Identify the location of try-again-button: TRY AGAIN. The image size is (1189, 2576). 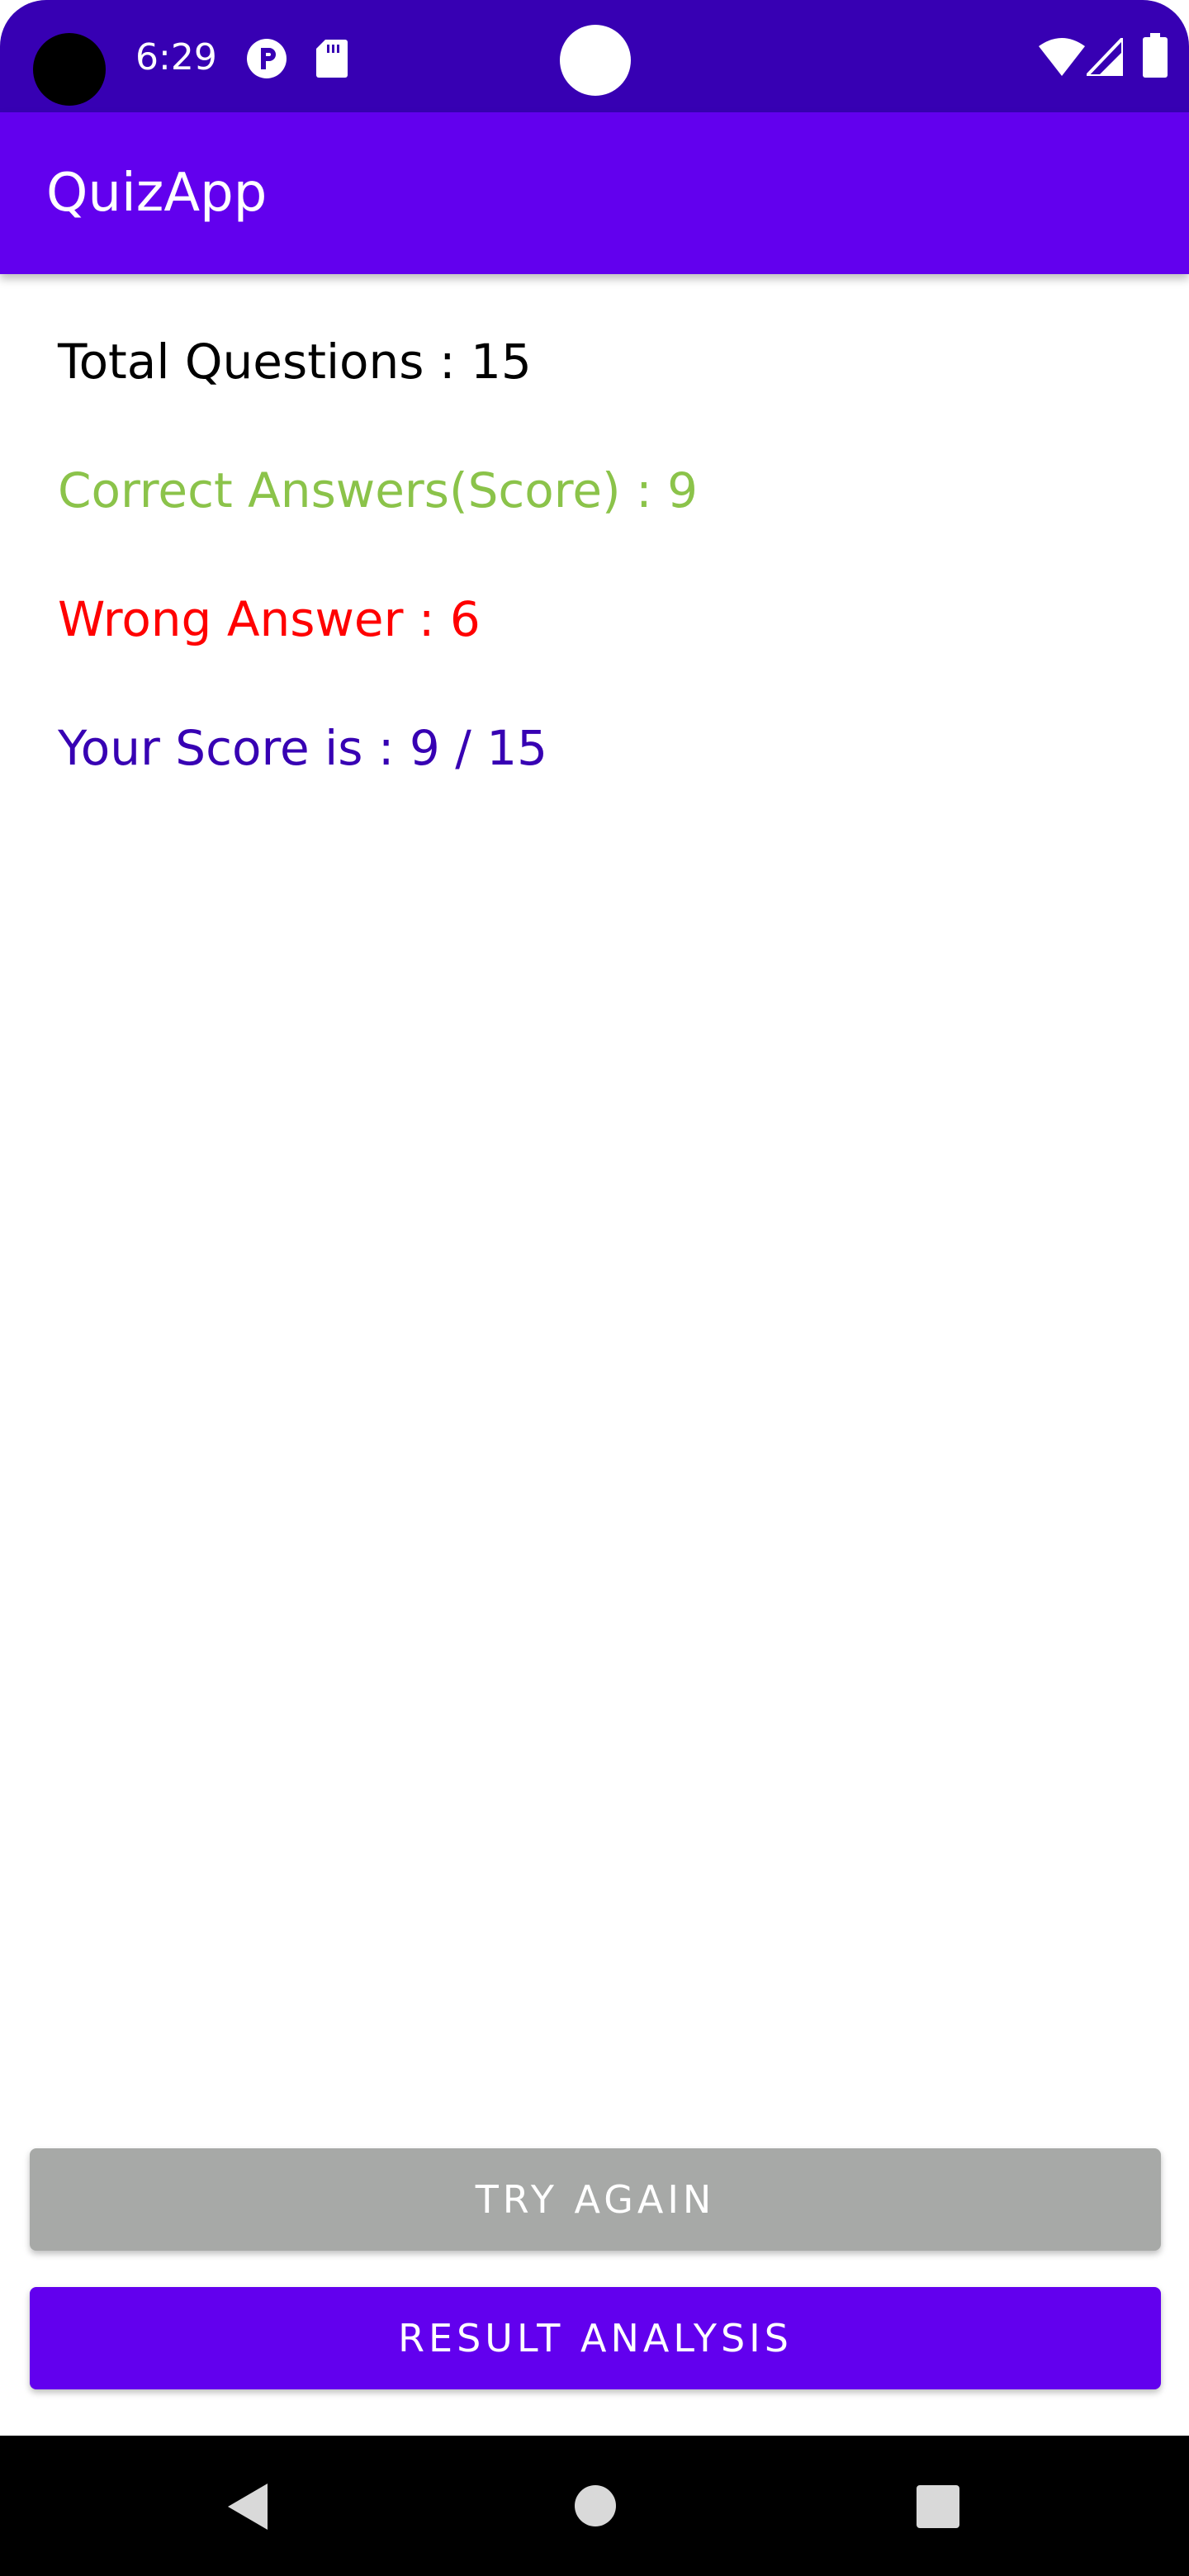
(595, 2199).